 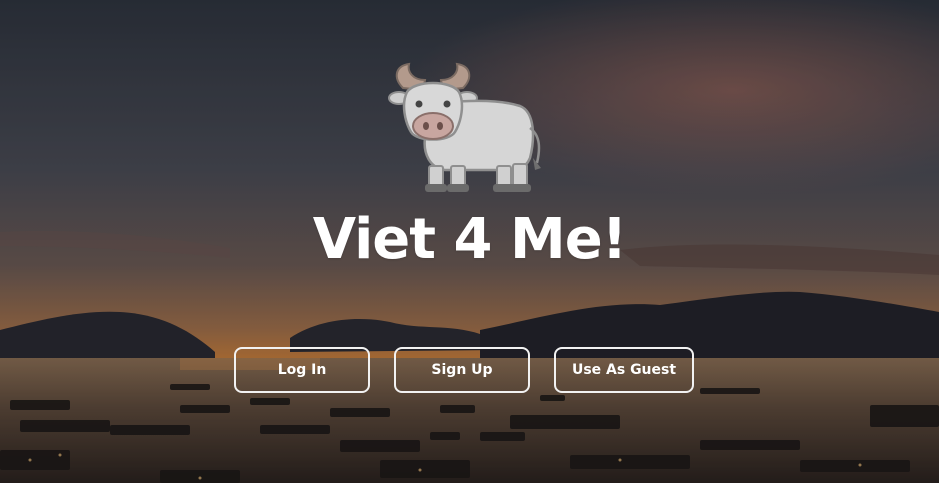 I want to click on app-title: Viet 4 Me!, so click(x=470, y=239).